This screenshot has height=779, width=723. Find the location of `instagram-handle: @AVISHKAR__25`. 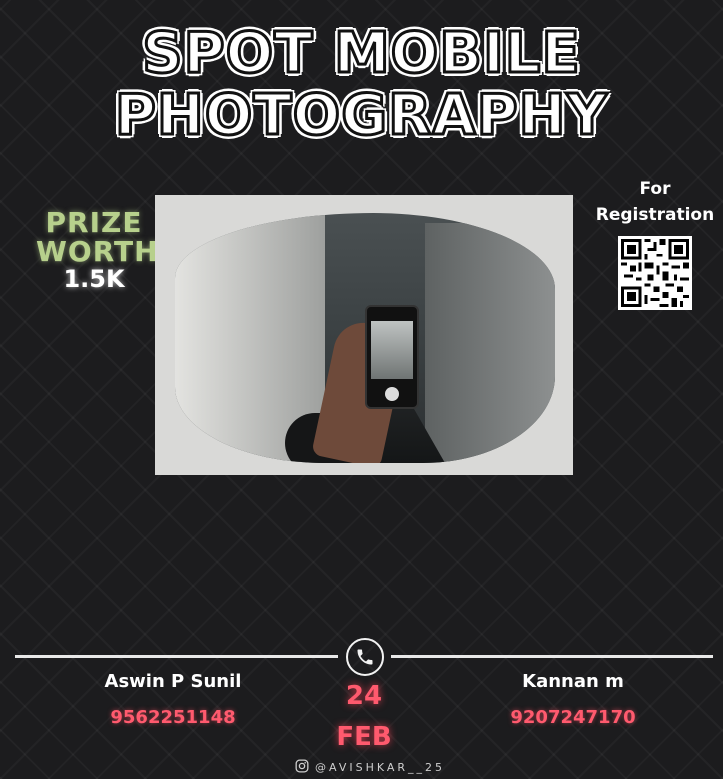

instagram-handle: @AVISHKAR__25 is located at coordinates (375, 767).